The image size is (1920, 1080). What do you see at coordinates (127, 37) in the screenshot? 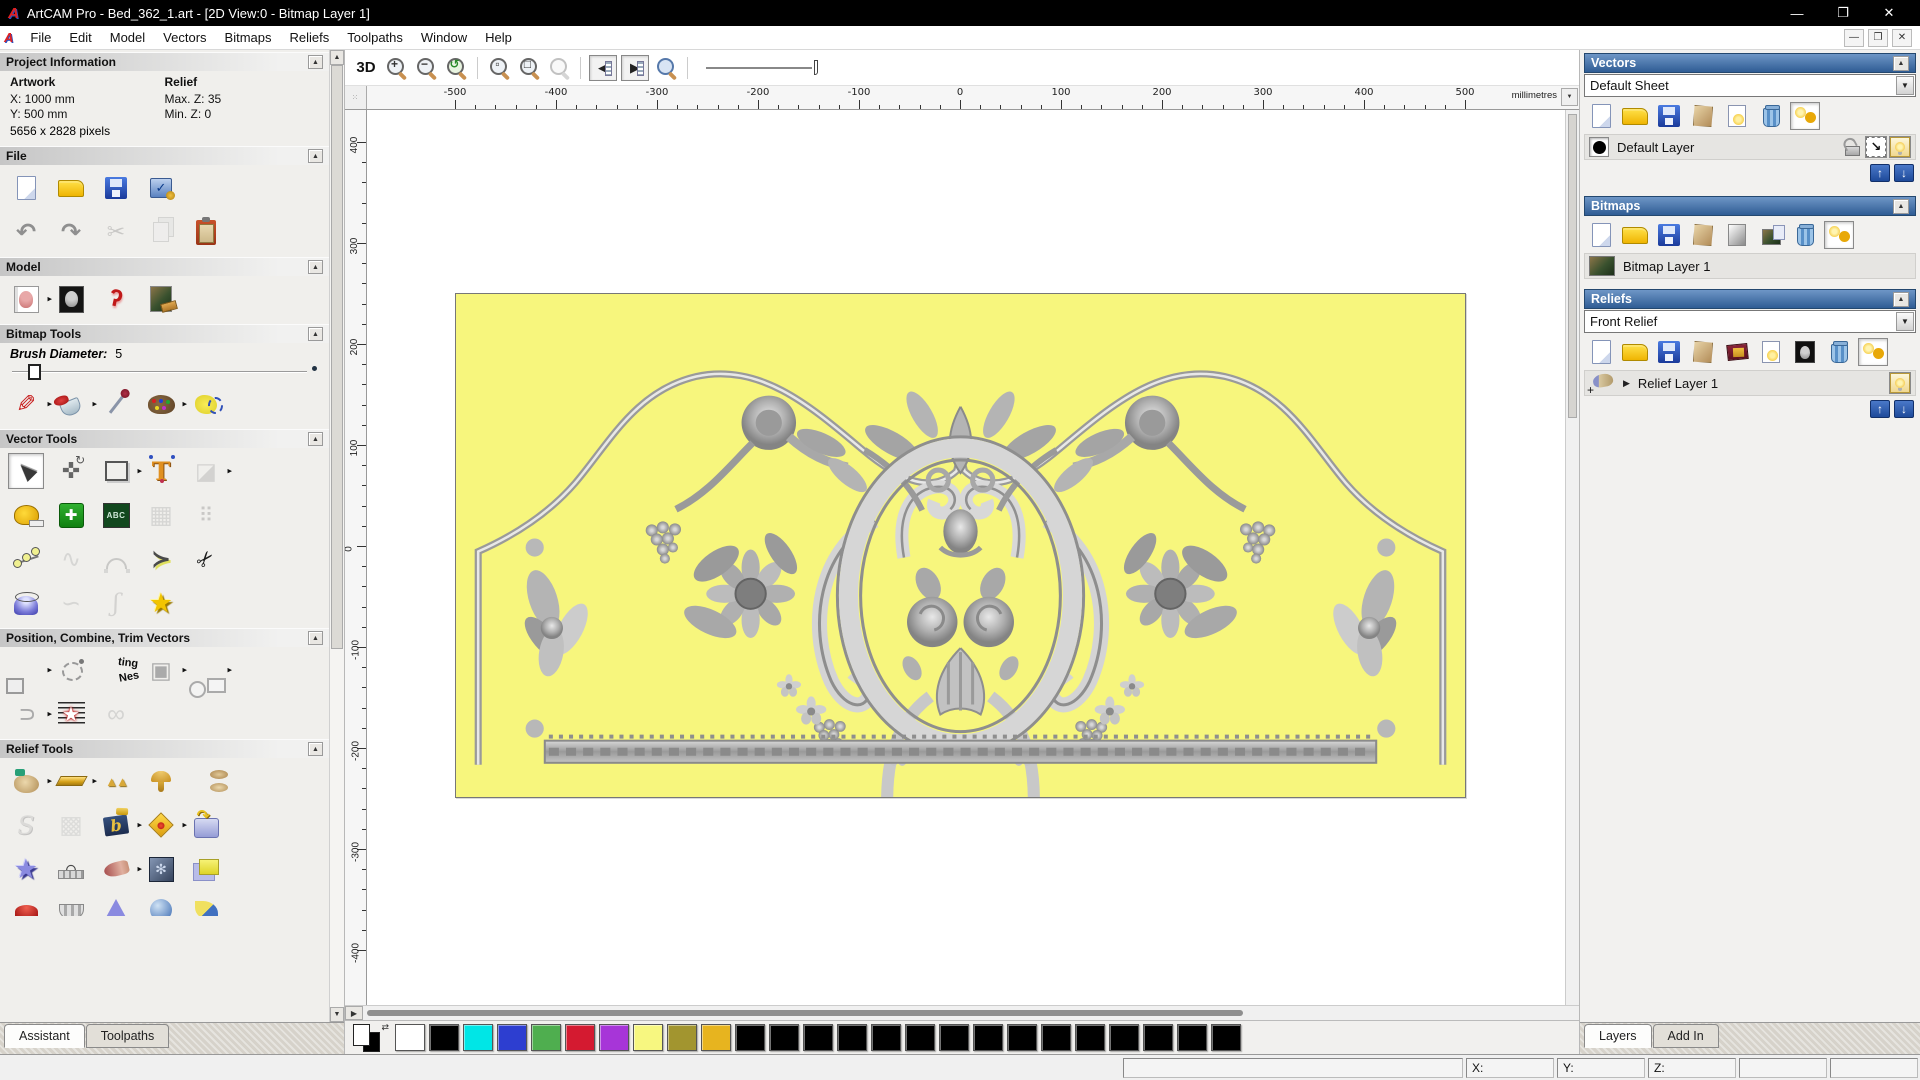
I see `menu-model: Model` at bounding box center [127, 37].